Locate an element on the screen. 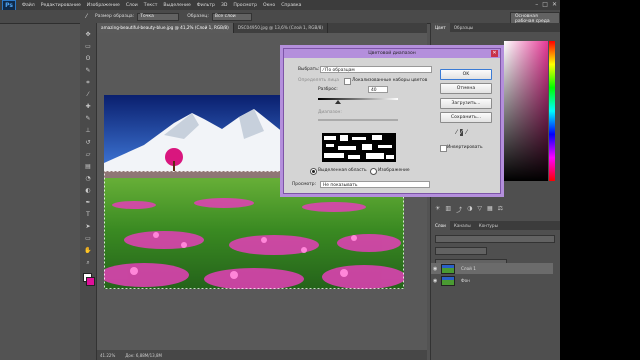 The image size is (640, 360). layer-name: Слой 1 is located at coordinates (468, 268).